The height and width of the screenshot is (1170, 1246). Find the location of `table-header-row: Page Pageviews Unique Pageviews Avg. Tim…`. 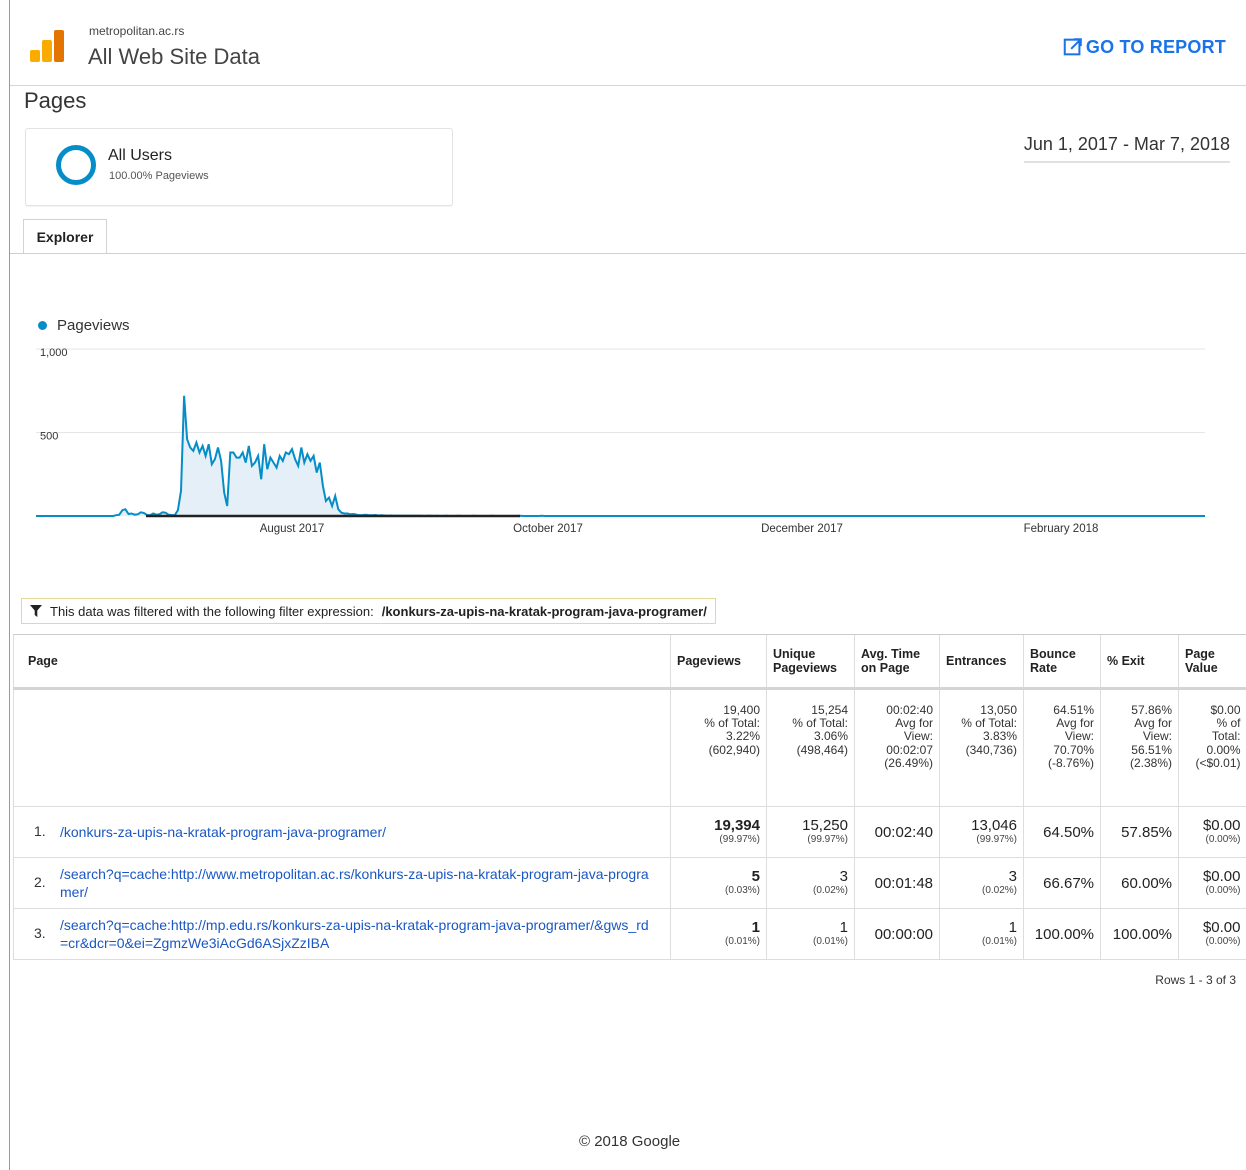

table-header-row: Page Pageviews Unique Pageviews Avg. Tim… is located at coordinates (629, 662).